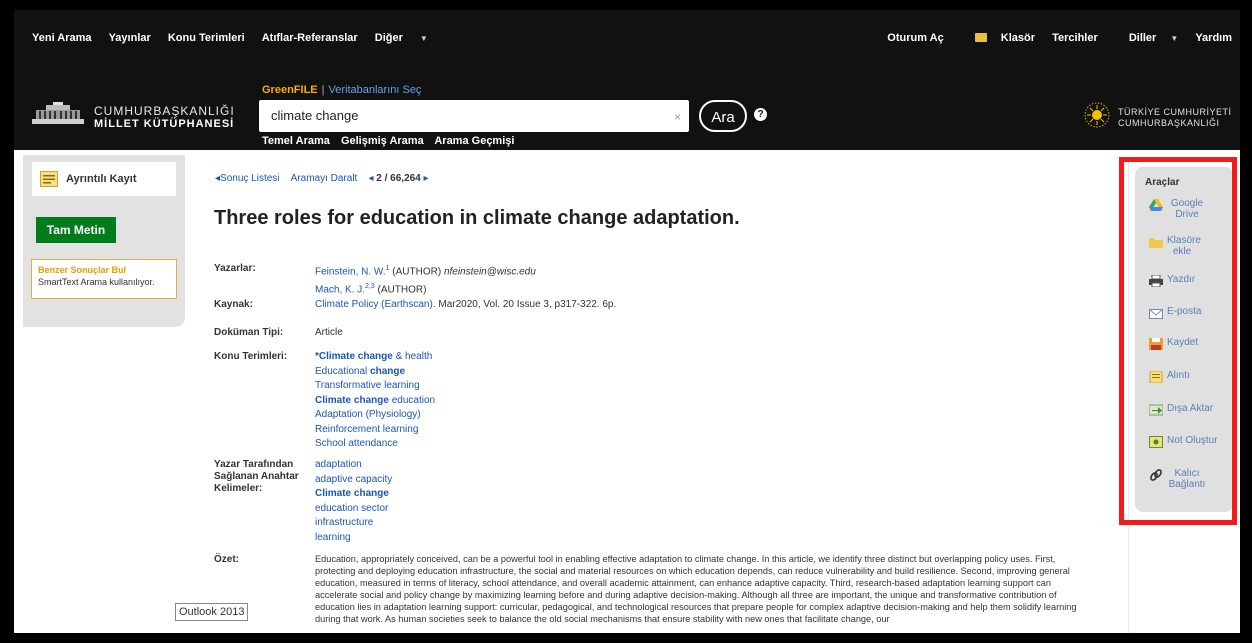  Describe the element at coordinates (388, 371) in the screenshot. I see `subject-term-highlight: change` at that location.